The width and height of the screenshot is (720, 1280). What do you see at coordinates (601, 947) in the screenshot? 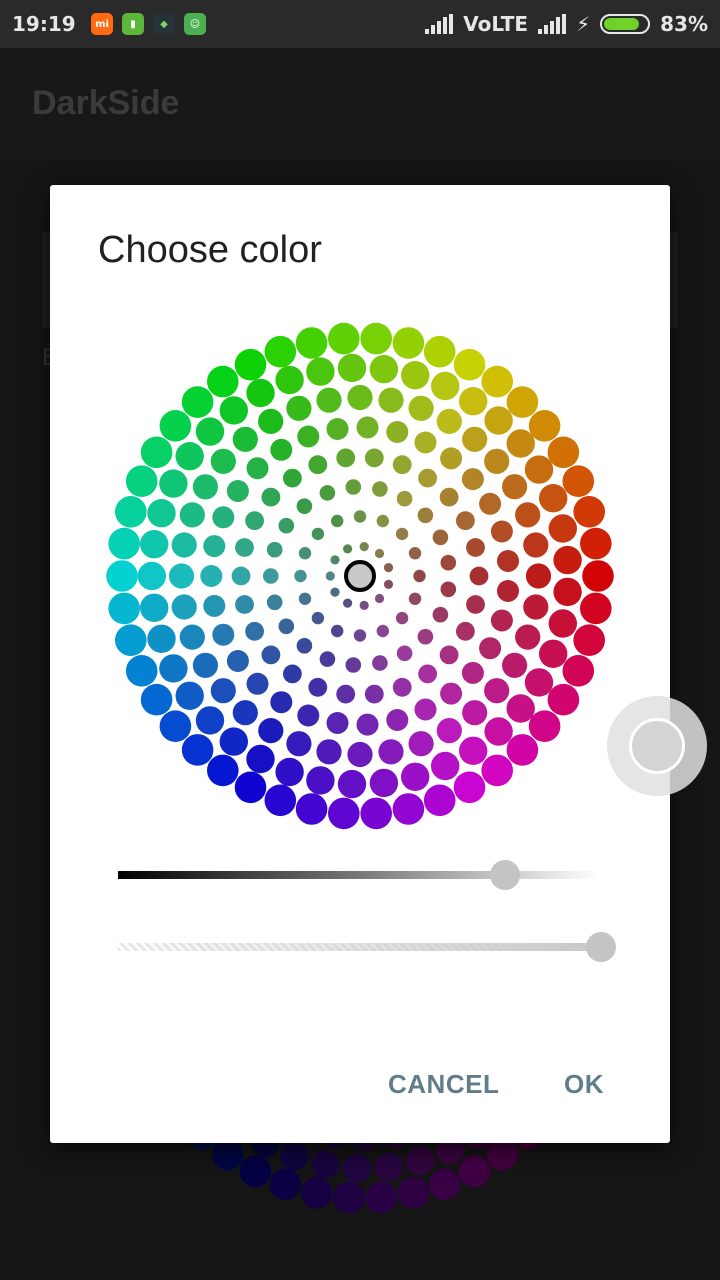
I see `alpha-slider-thumb` at bounding box center [601, 947].